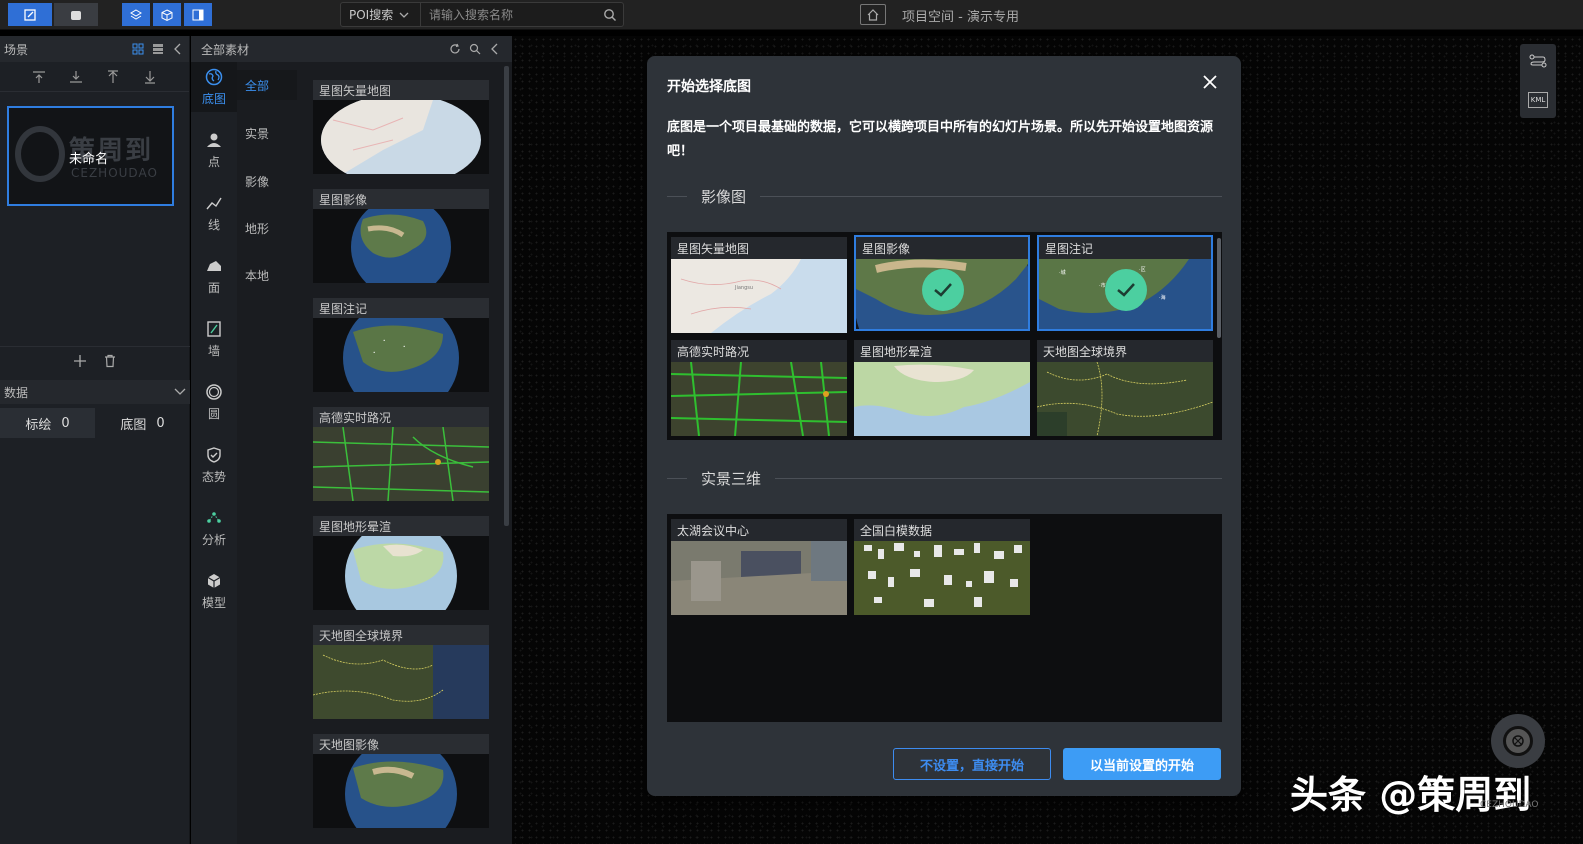 This screenshot has height=844, width=1583. What do you see at coordinates (942, 567) in the screenshot?
I see `realscene-option: 全国白模数据` at bounding box center [942, 567].